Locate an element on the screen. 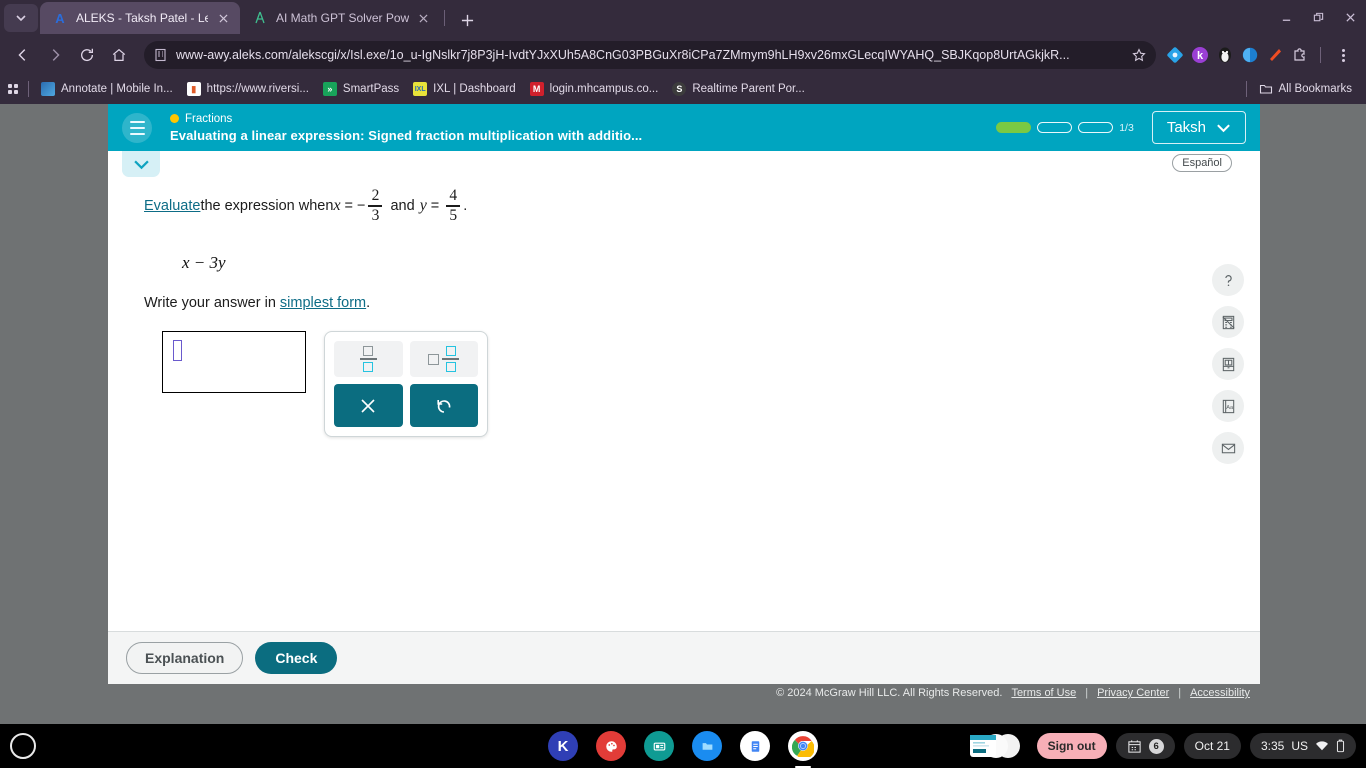 The height and width of the screenshot is (768, 1366). explanation-button: Explanation is located at coordinates (185, 658).